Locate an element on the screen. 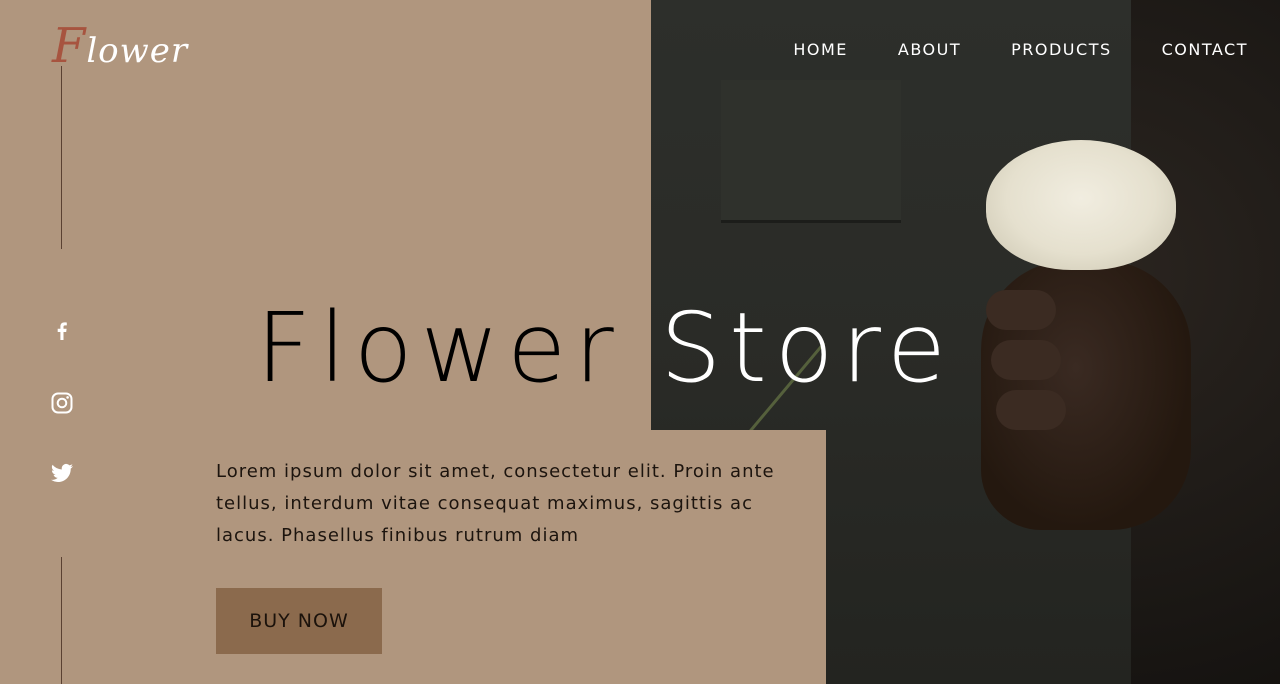  instagram-icon is located at coordinates (62, 403).